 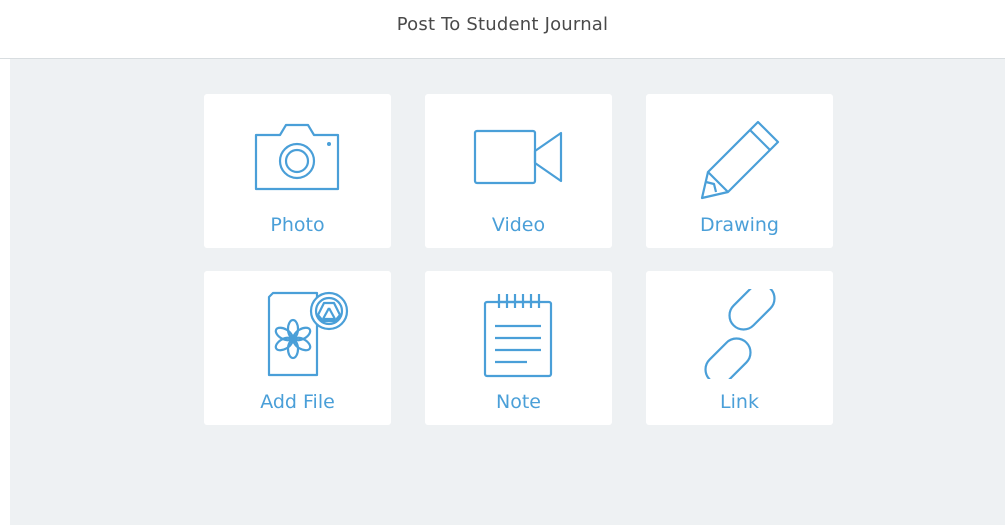 I want to click on file-drive-icon, so click(x=297, y=334).